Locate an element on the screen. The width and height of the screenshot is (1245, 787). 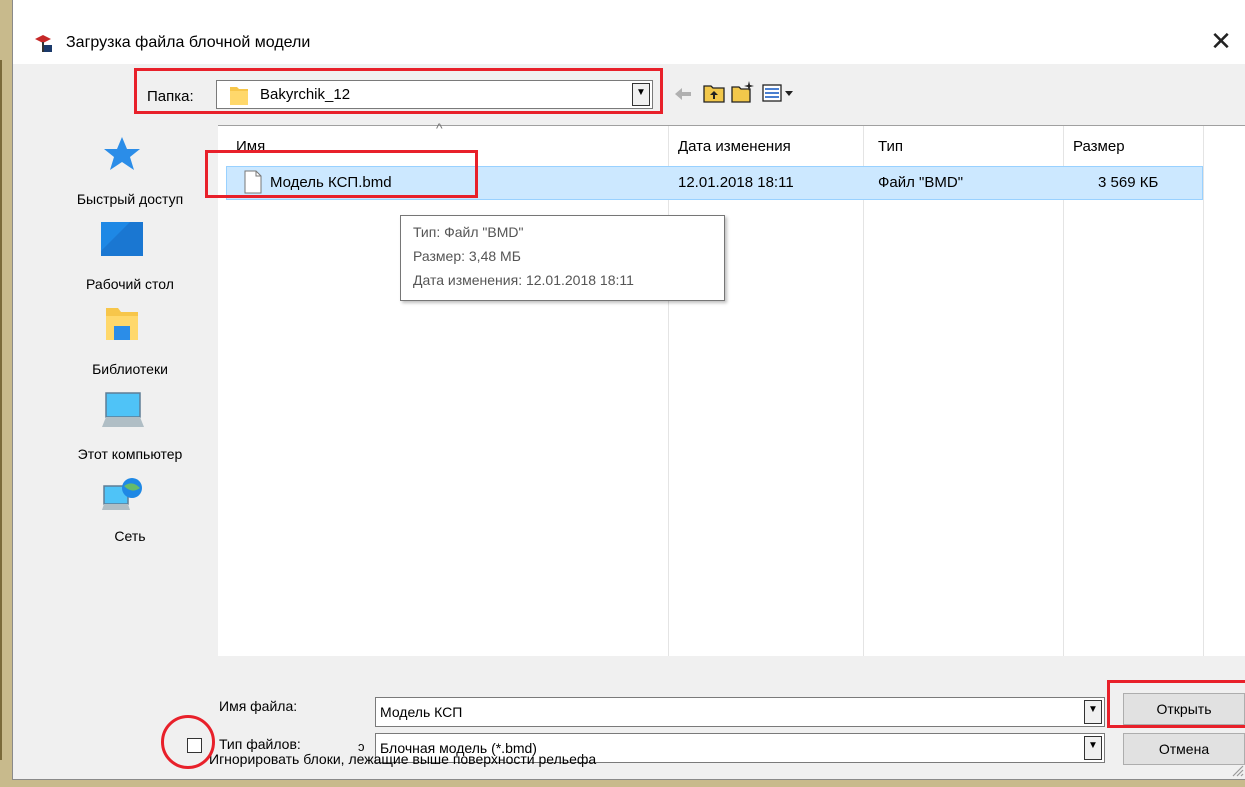
tooltip-type: Тип: Файл "BMD" is located at coordinates (468, 232).